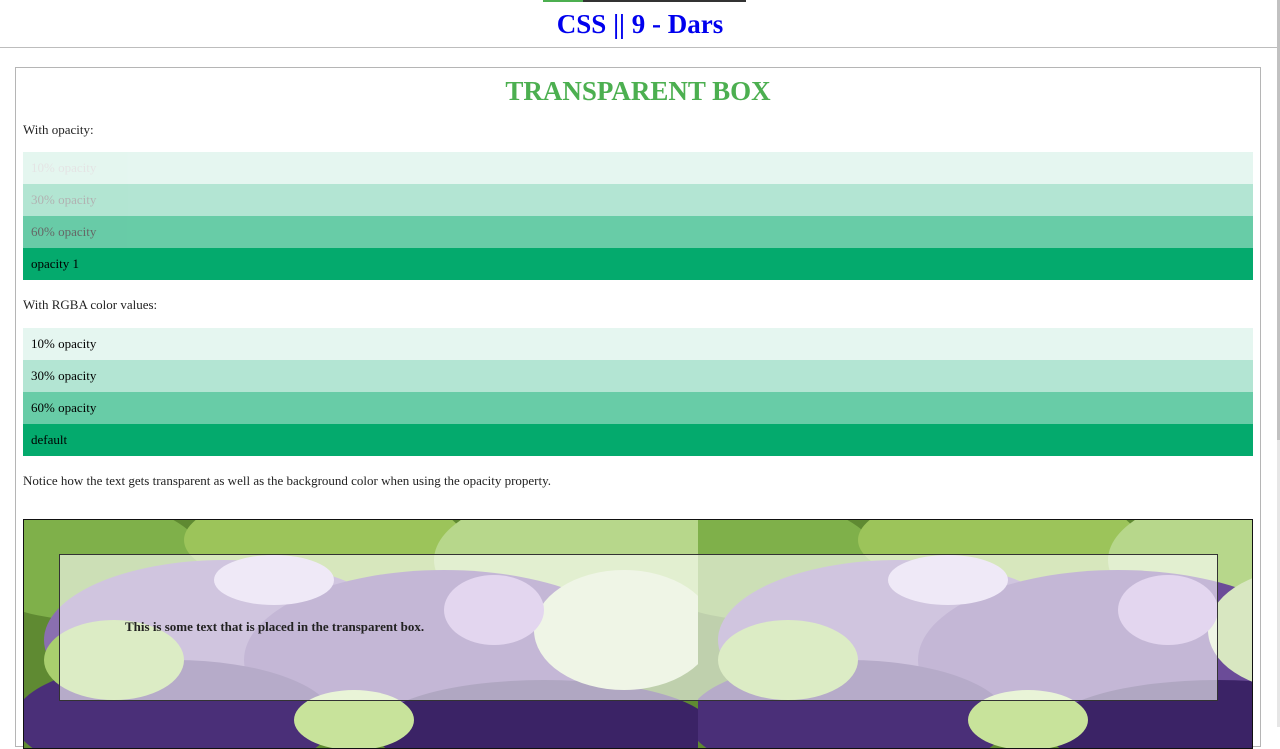 This screenshot has height=749, width=1280. Describe the element at coordinates (58, 129) in the screenshot. I see `opacity-section-label: With opacity:` at that location.